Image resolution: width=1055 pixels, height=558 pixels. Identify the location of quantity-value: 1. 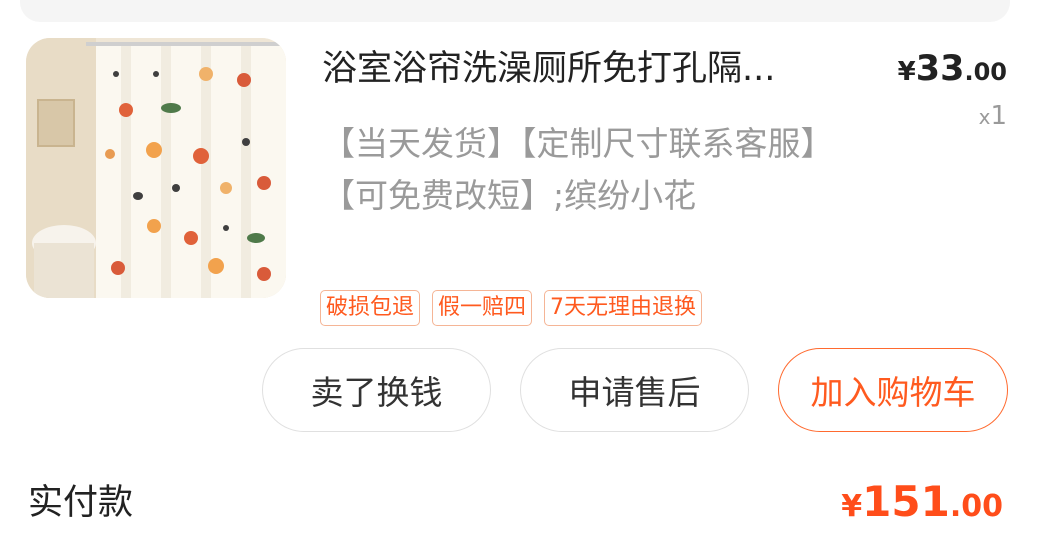
(998, 116).